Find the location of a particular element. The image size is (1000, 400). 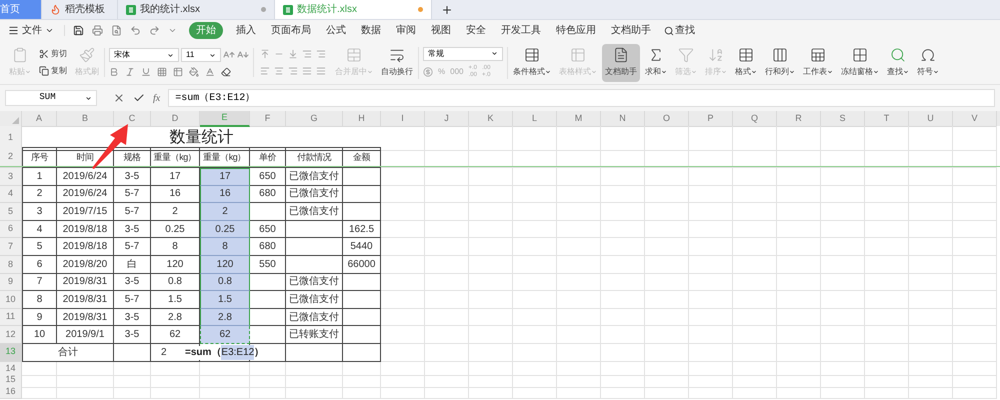

border-icon is located at coordinates (162, 72).